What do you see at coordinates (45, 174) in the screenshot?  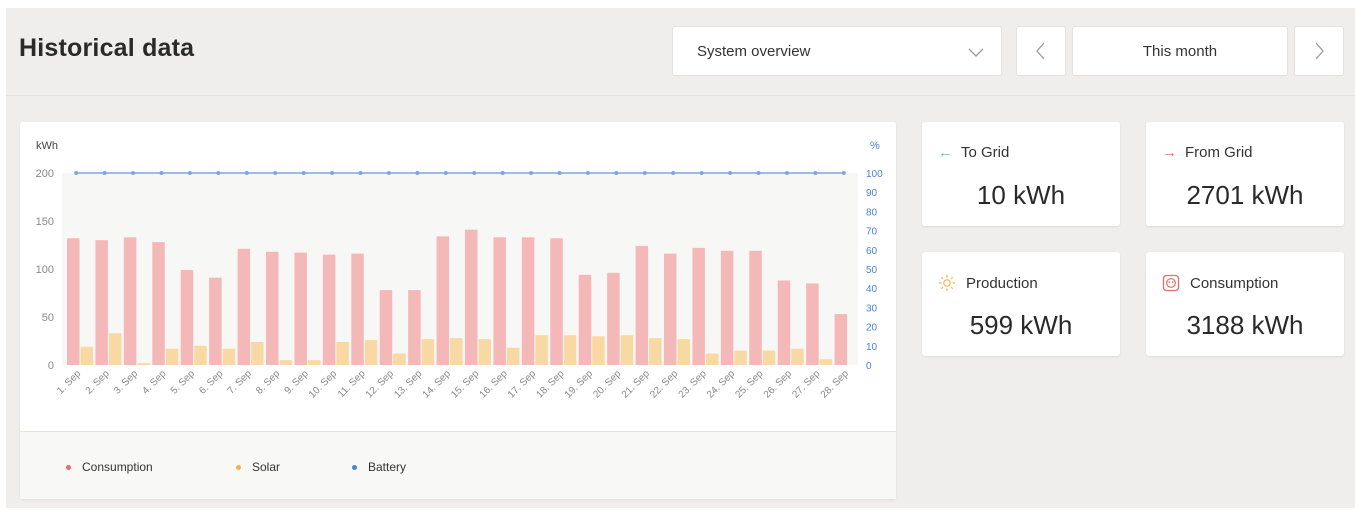 I see `y-tick-label: 200` at bounding box center [45, 174].